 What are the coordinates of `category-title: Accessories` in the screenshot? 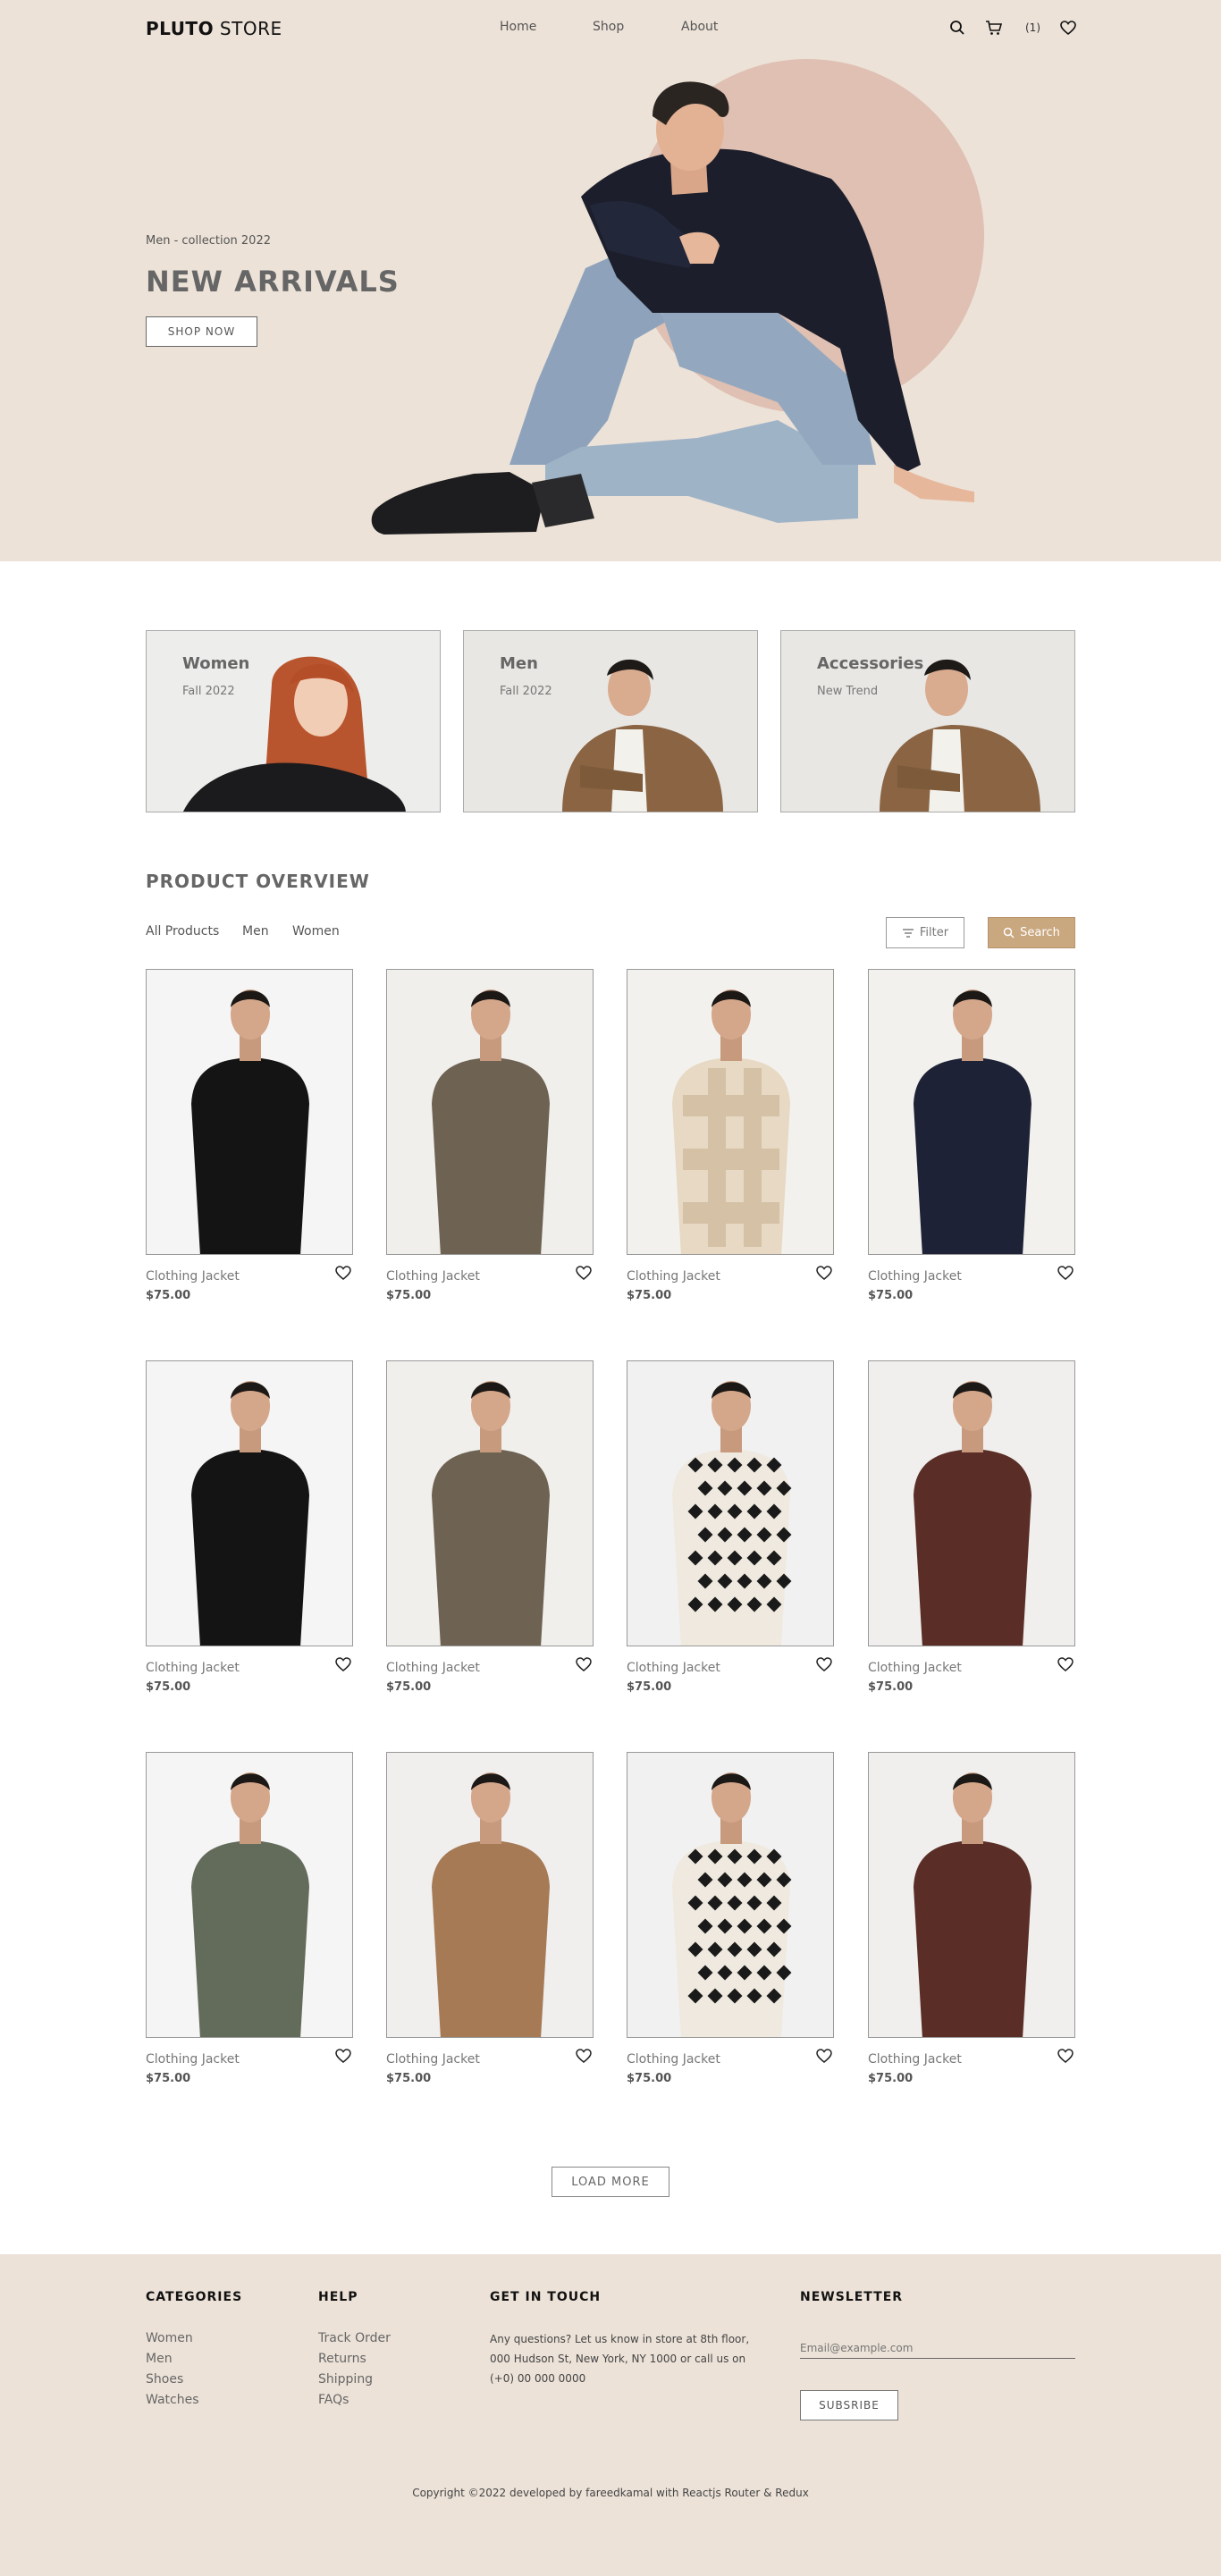 It's located at (871, 664).